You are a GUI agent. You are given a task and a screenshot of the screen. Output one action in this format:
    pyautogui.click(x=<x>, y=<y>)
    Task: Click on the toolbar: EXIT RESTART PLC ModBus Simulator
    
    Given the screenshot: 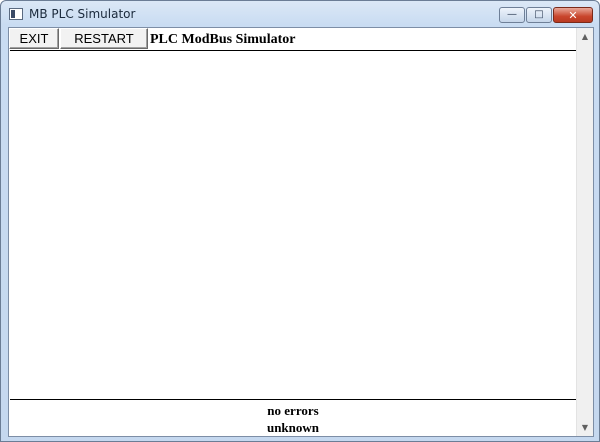 What is the action you would take?
    pyautogui.click(x=293, y=39)
    